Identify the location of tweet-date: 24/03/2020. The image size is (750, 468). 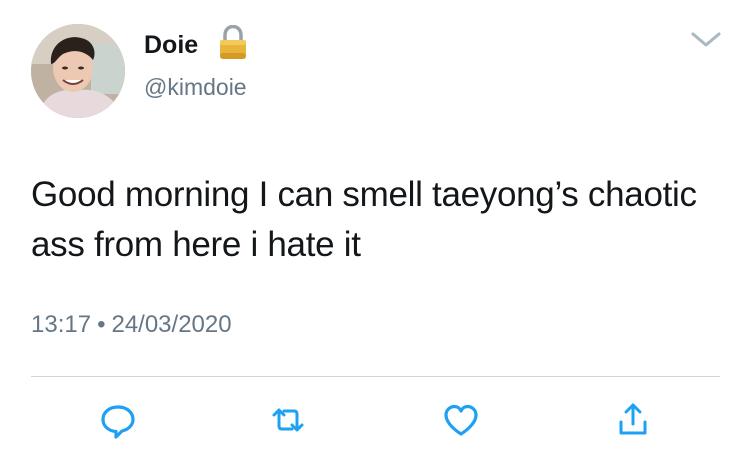
(171, 324).